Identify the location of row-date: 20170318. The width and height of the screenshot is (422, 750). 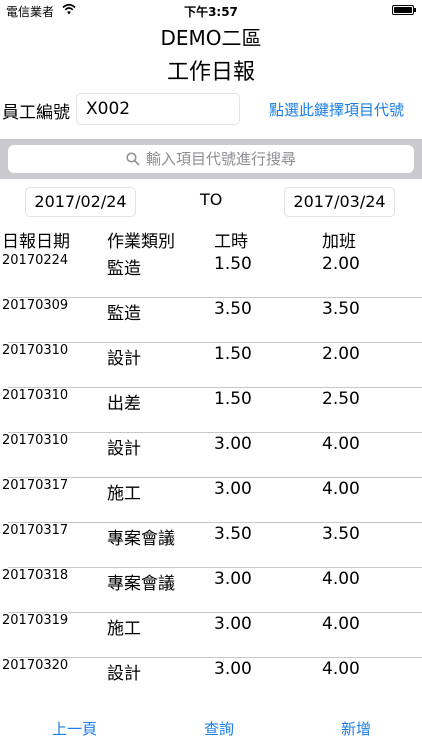
(35, 575).